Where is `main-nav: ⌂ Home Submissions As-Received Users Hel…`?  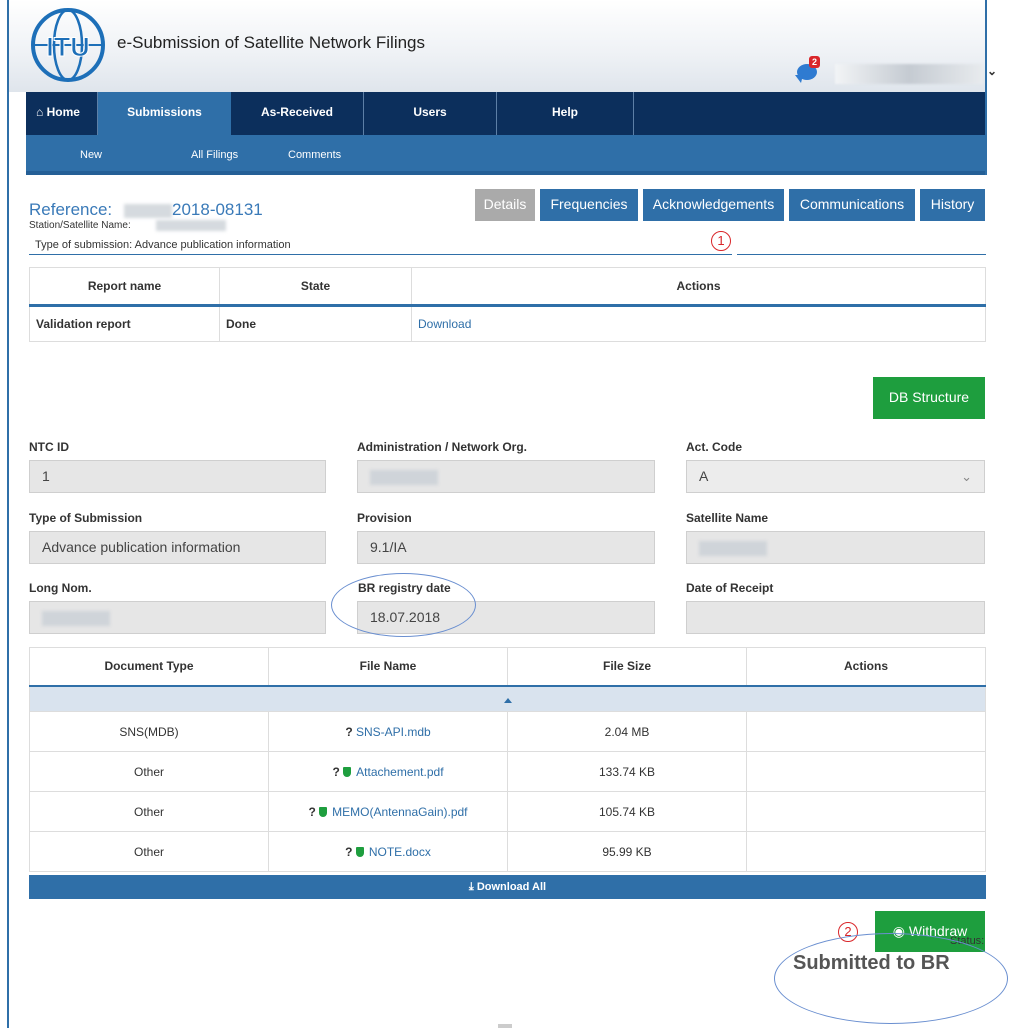 main-nav: ⌂ Home Submissions As-Received Users Hel… is located at coordinates (505, 113).